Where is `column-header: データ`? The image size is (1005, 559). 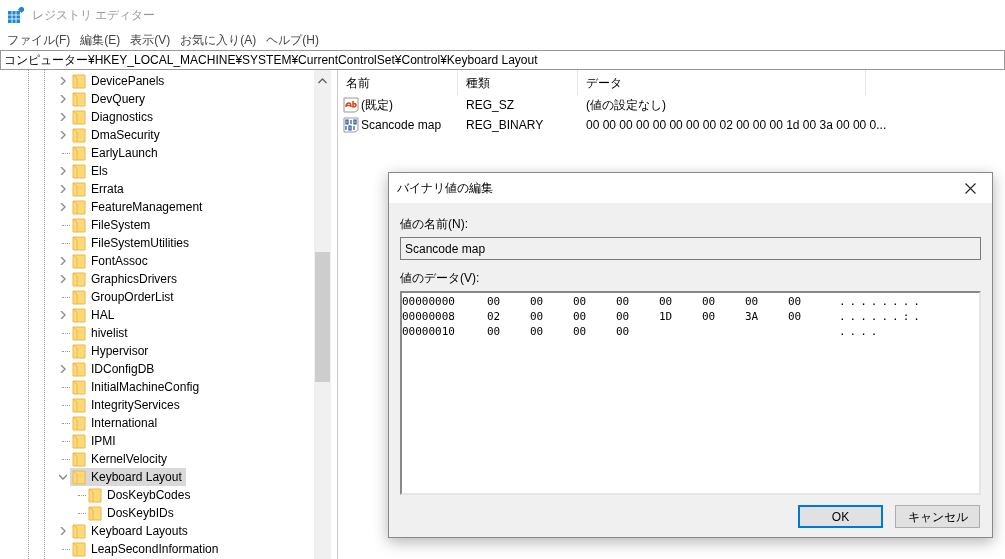
column-header: データ is located at coordinates (722, 82).